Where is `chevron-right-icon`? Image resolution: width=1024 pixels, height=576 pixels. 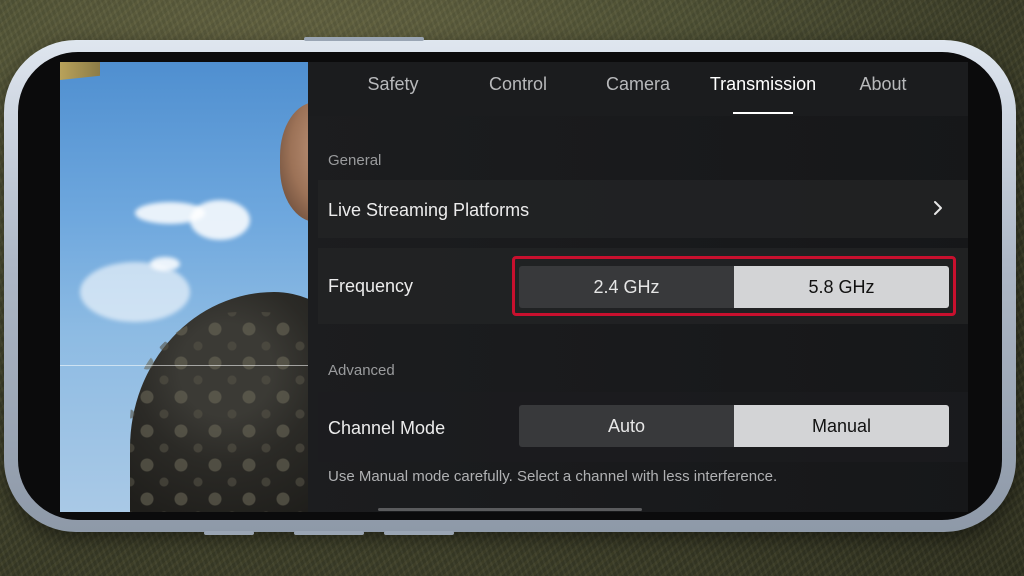
chevron-right-icon is located at coordinates (938, 208).